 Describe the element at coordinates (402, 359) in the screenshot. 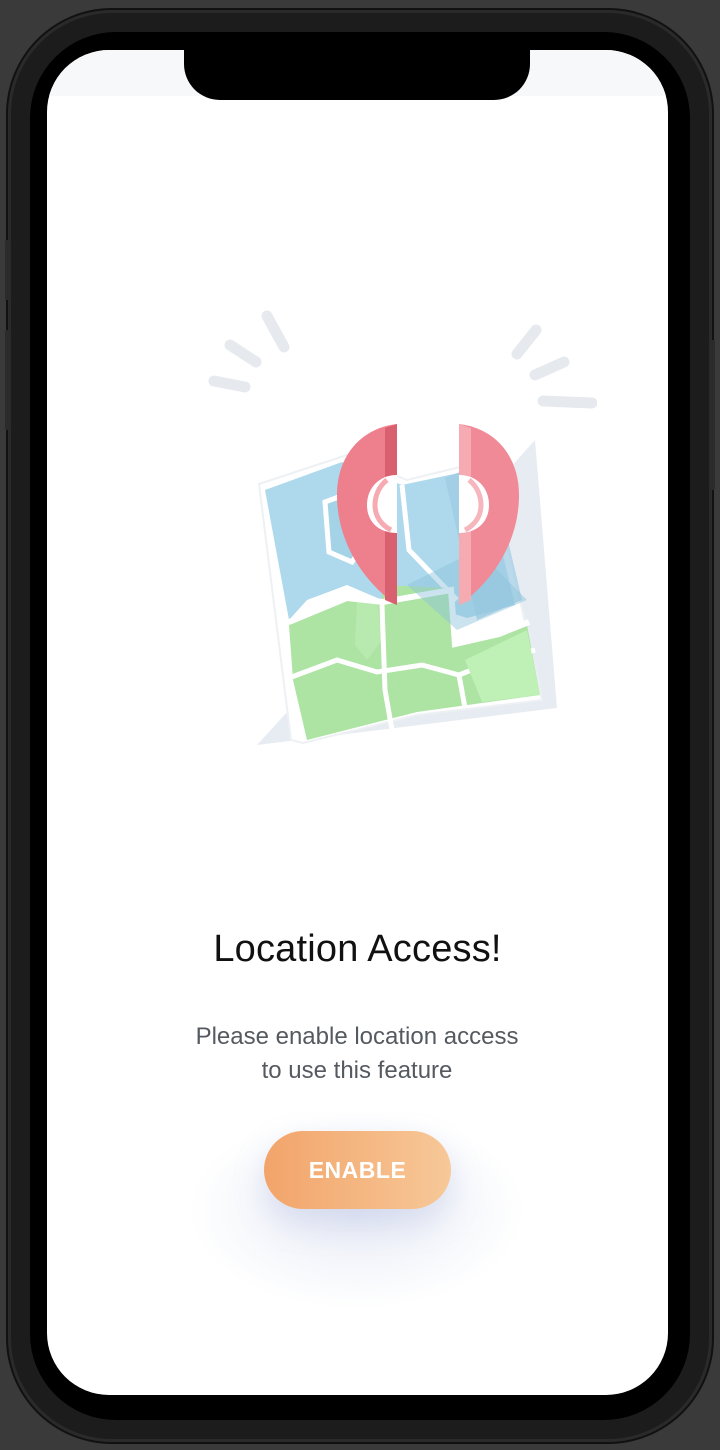

I see `sparkle-icon` at that location.